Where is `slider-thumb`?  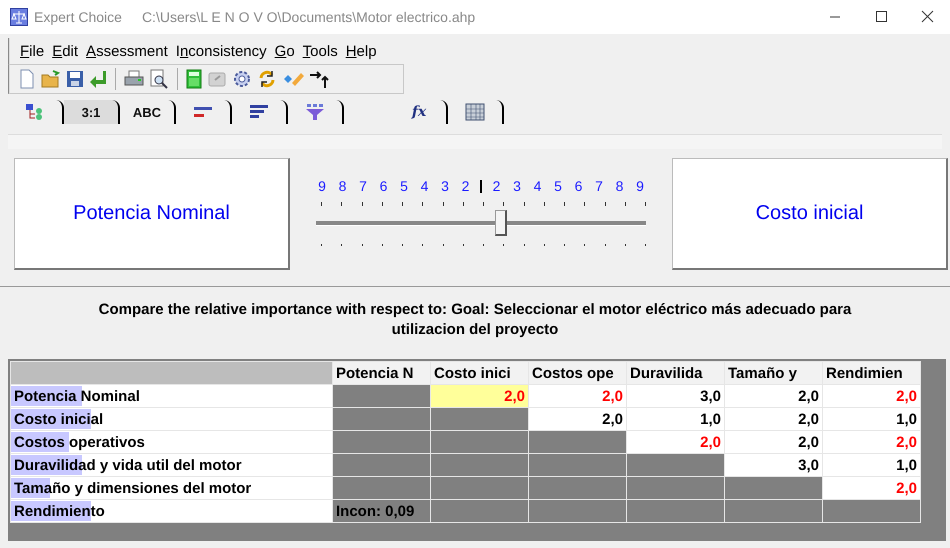 slider-thumb is located at coordinates (500, 223).